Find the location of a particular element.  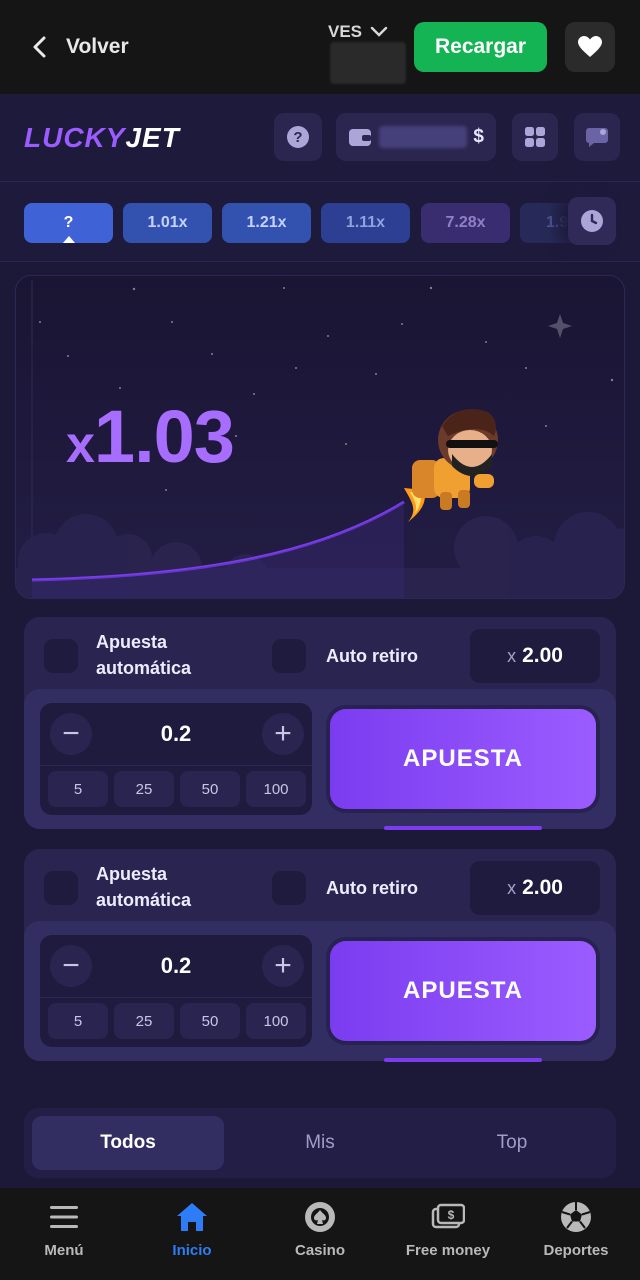

history-chip: 1.01x is located at coordinates (167, 223).